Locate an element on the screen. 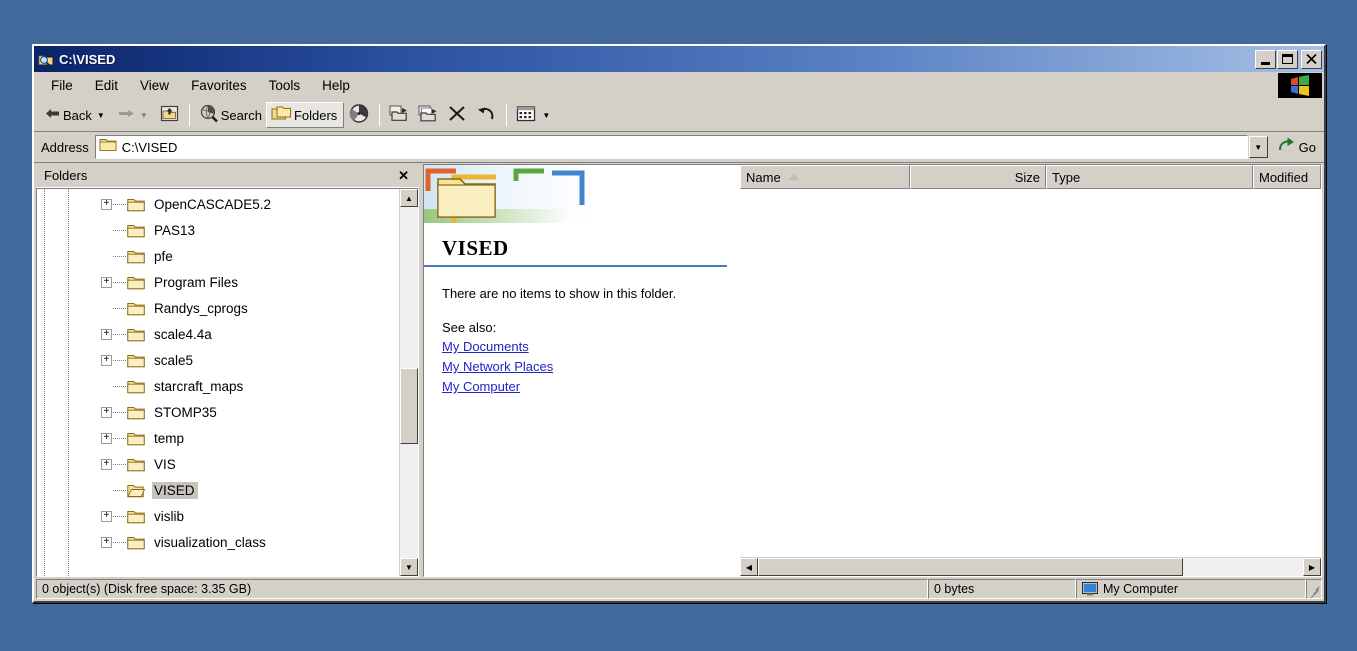 This screenshot has width=1357, height=651. menu-tools: Tools is located at coordinates (285, 85).